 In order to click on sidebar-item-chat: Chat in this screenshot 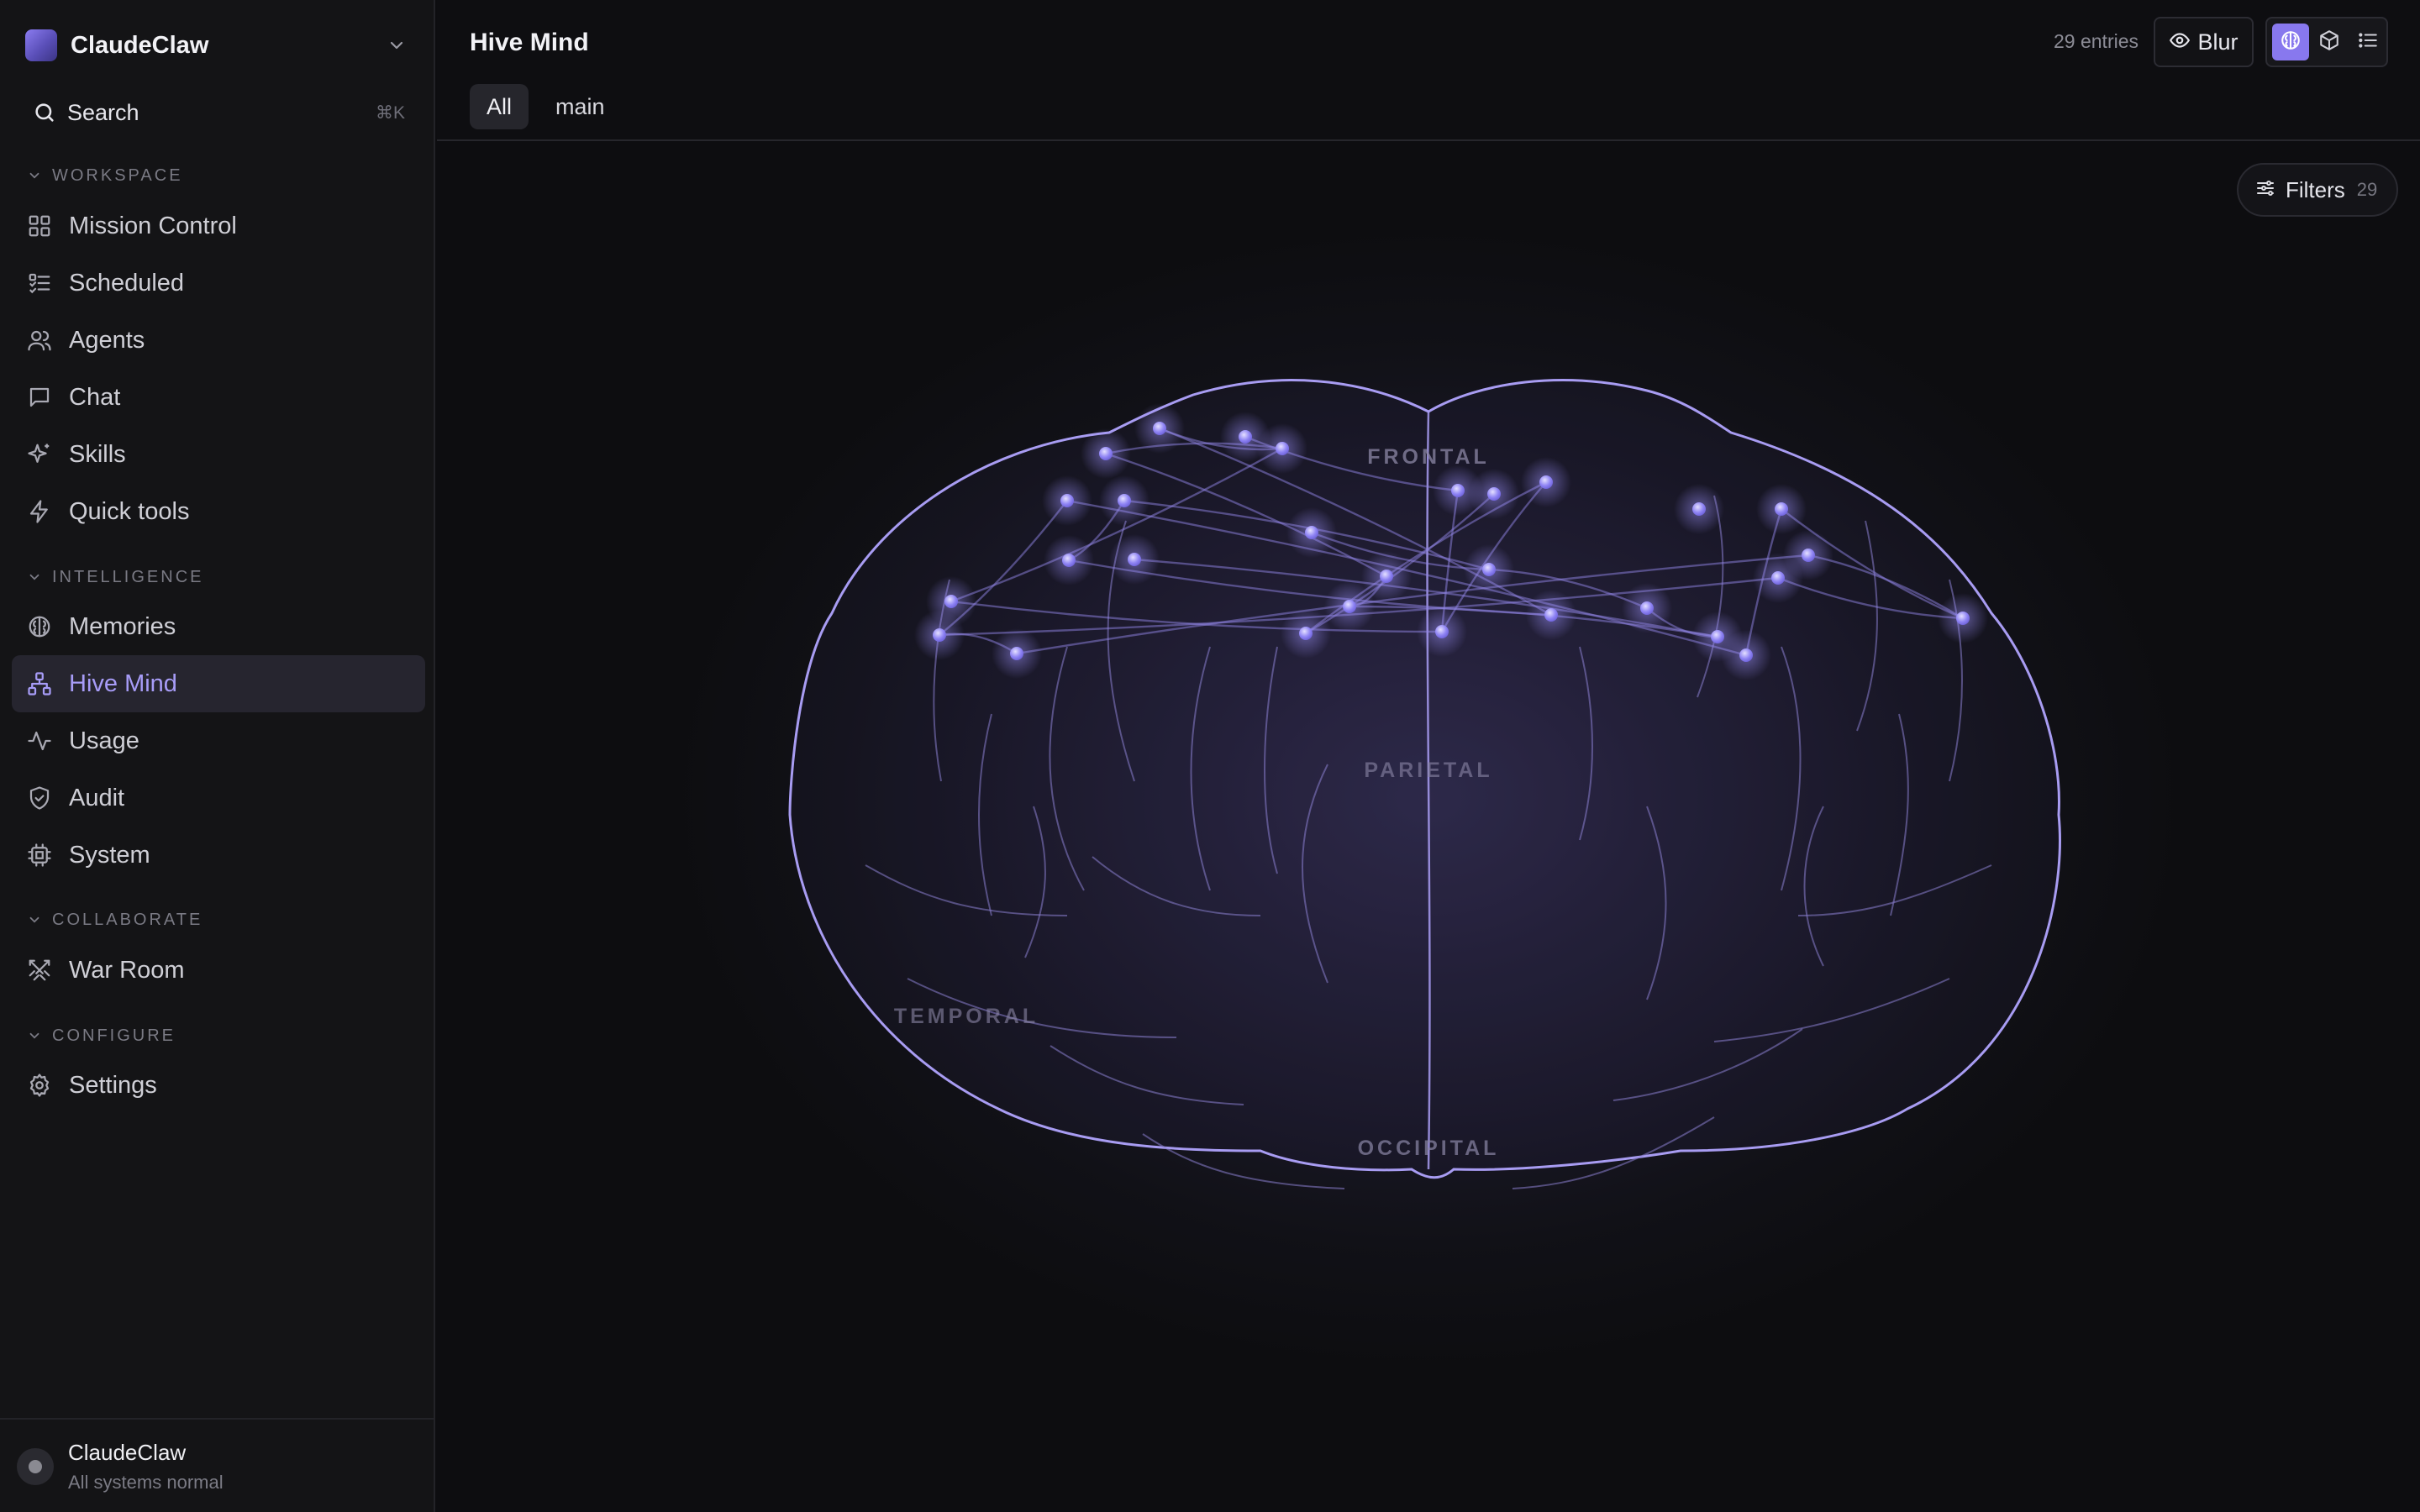, I will do `click(218, 397)`.